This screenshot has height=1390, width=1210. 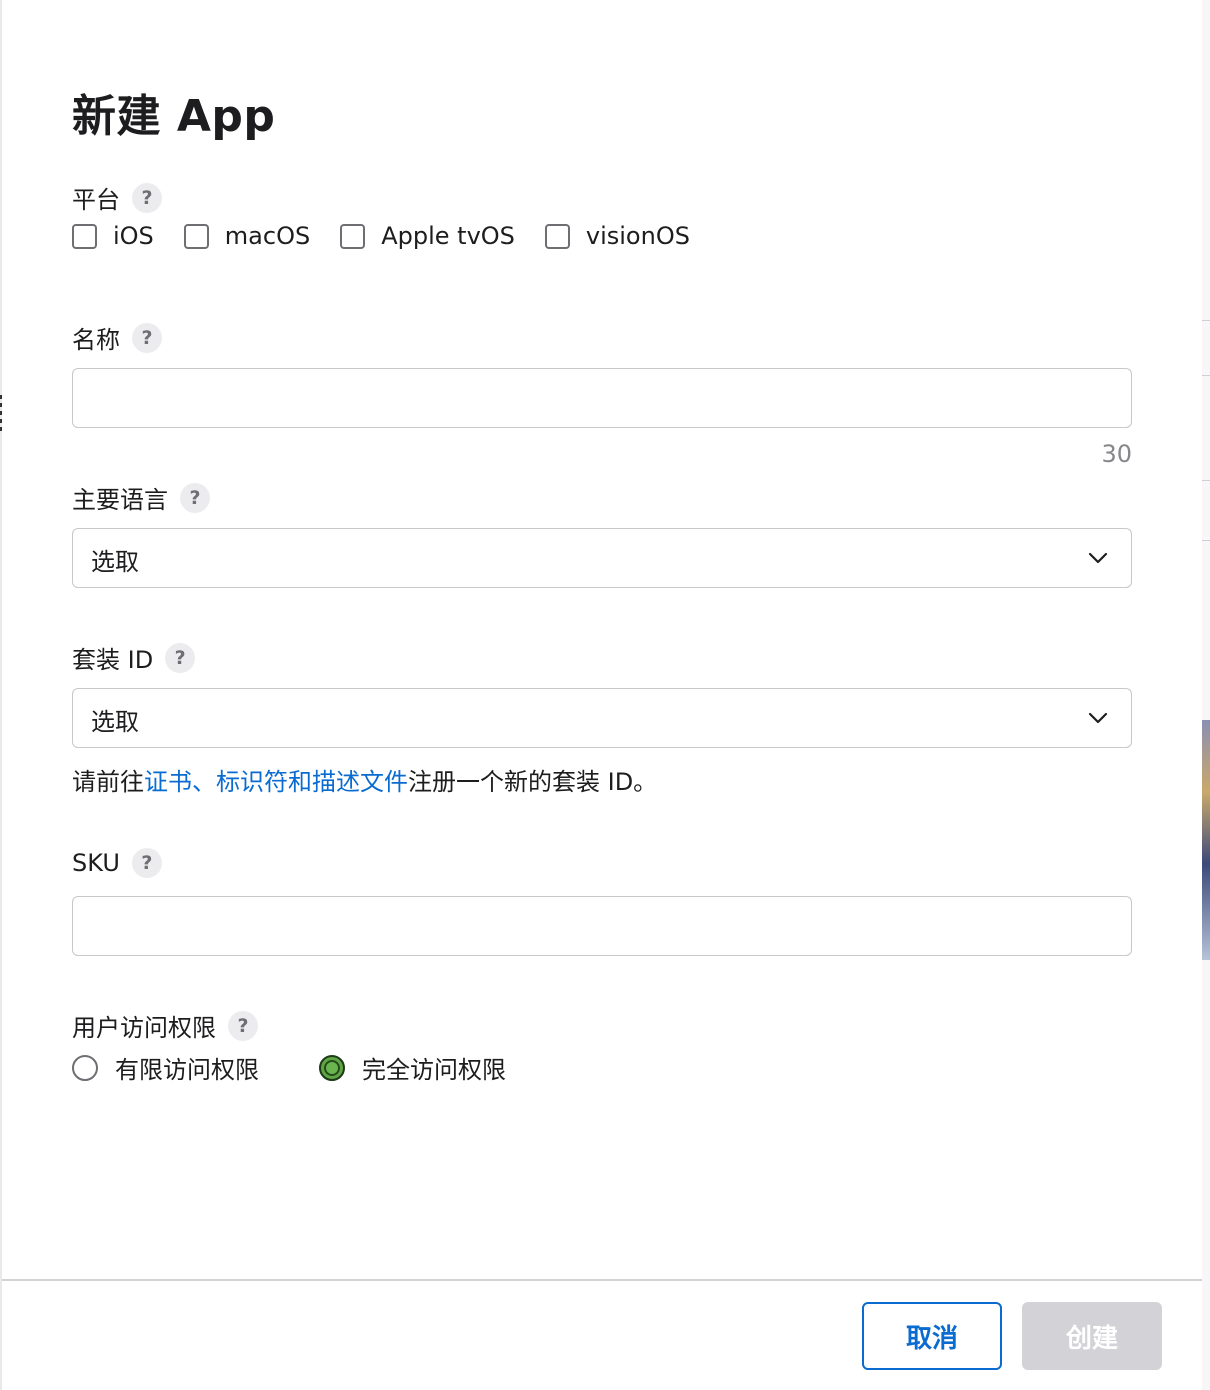 I want to click on create-button: 创建, so click(x=1092, y=1336).